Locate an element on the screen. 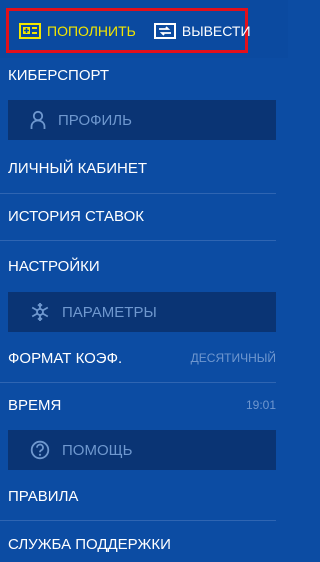  section-title: ПАРАМЕТРЫ is located at coordinates (109, 312).